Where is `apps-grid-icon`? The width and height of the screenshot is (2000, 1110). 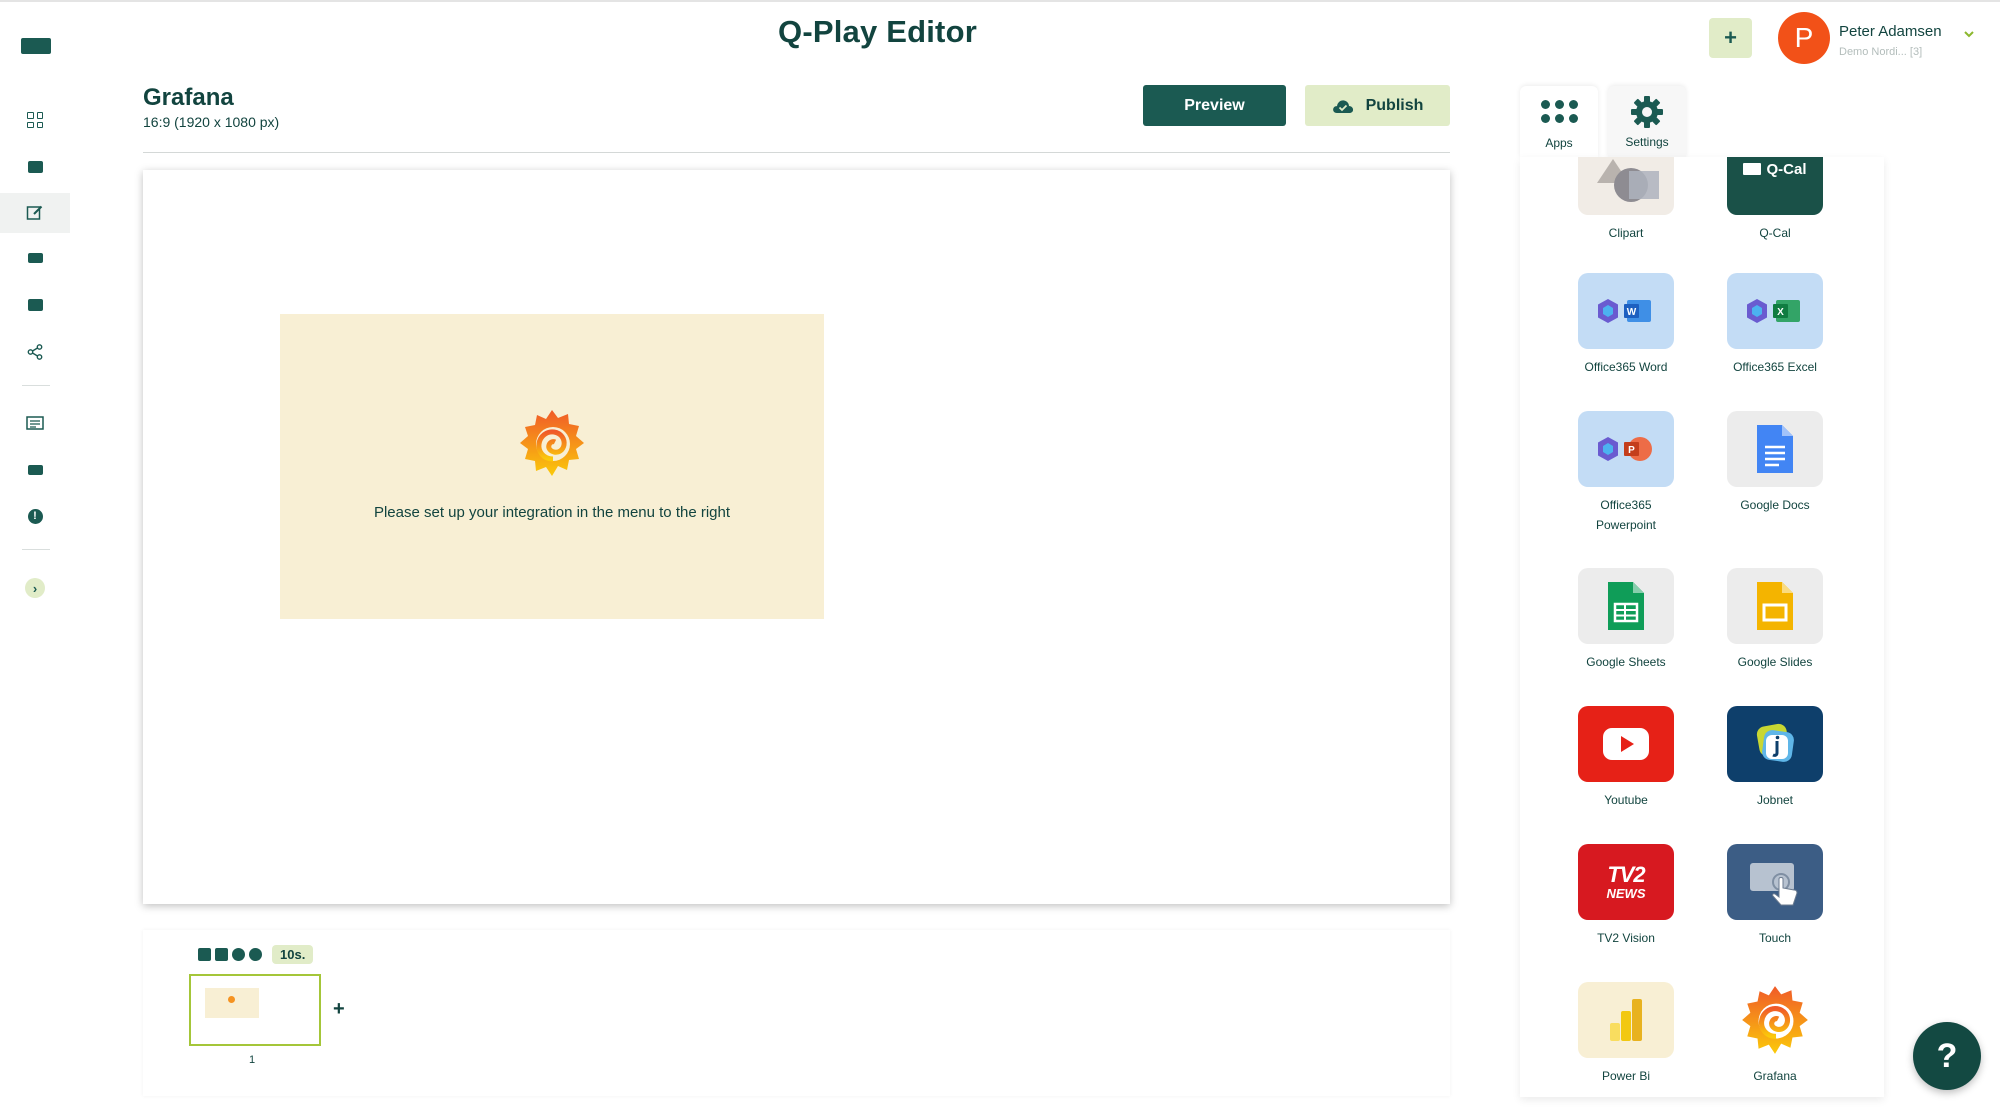
apps-grid-icon is located at coordinates (1559, 111).